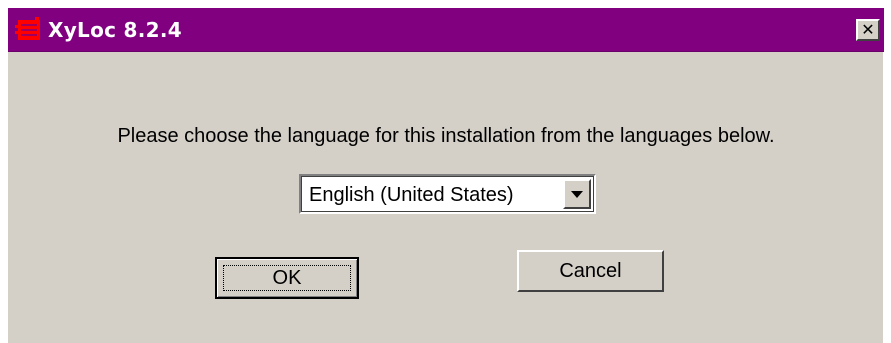 This screenshot has height=343, width=891. I want to click on close-icon: ✕, so click(868, 29).